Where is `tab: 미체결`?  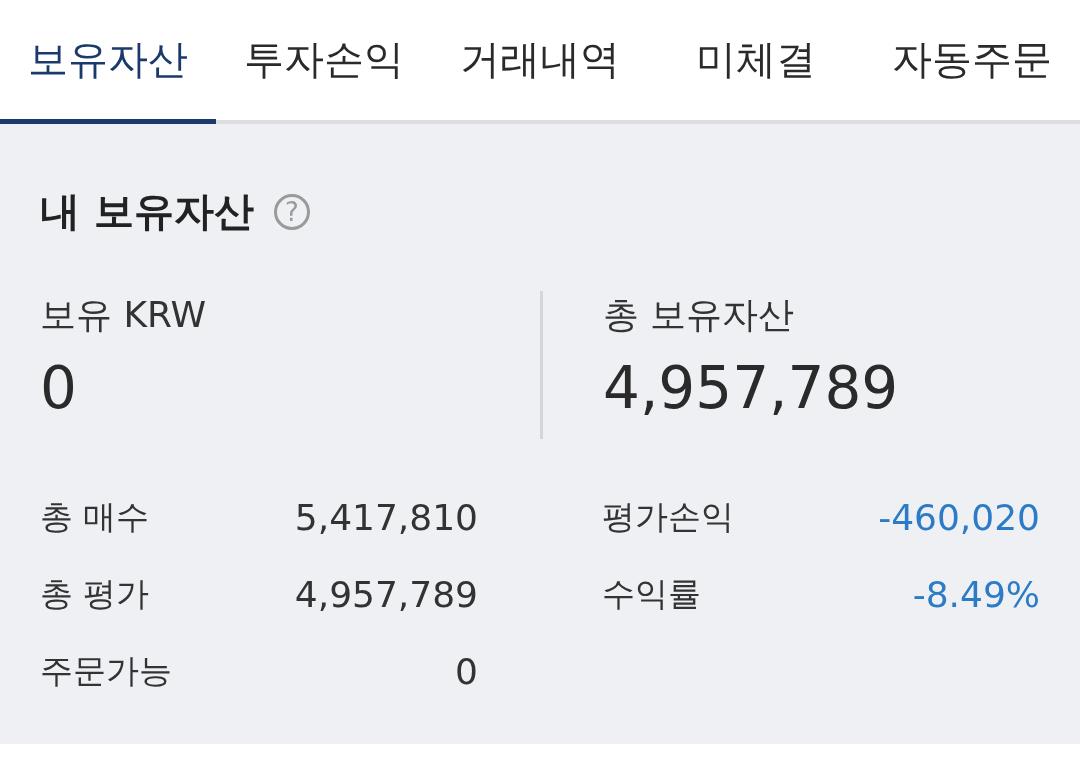 tab: 미체결 is located at coordinates (756, 62).